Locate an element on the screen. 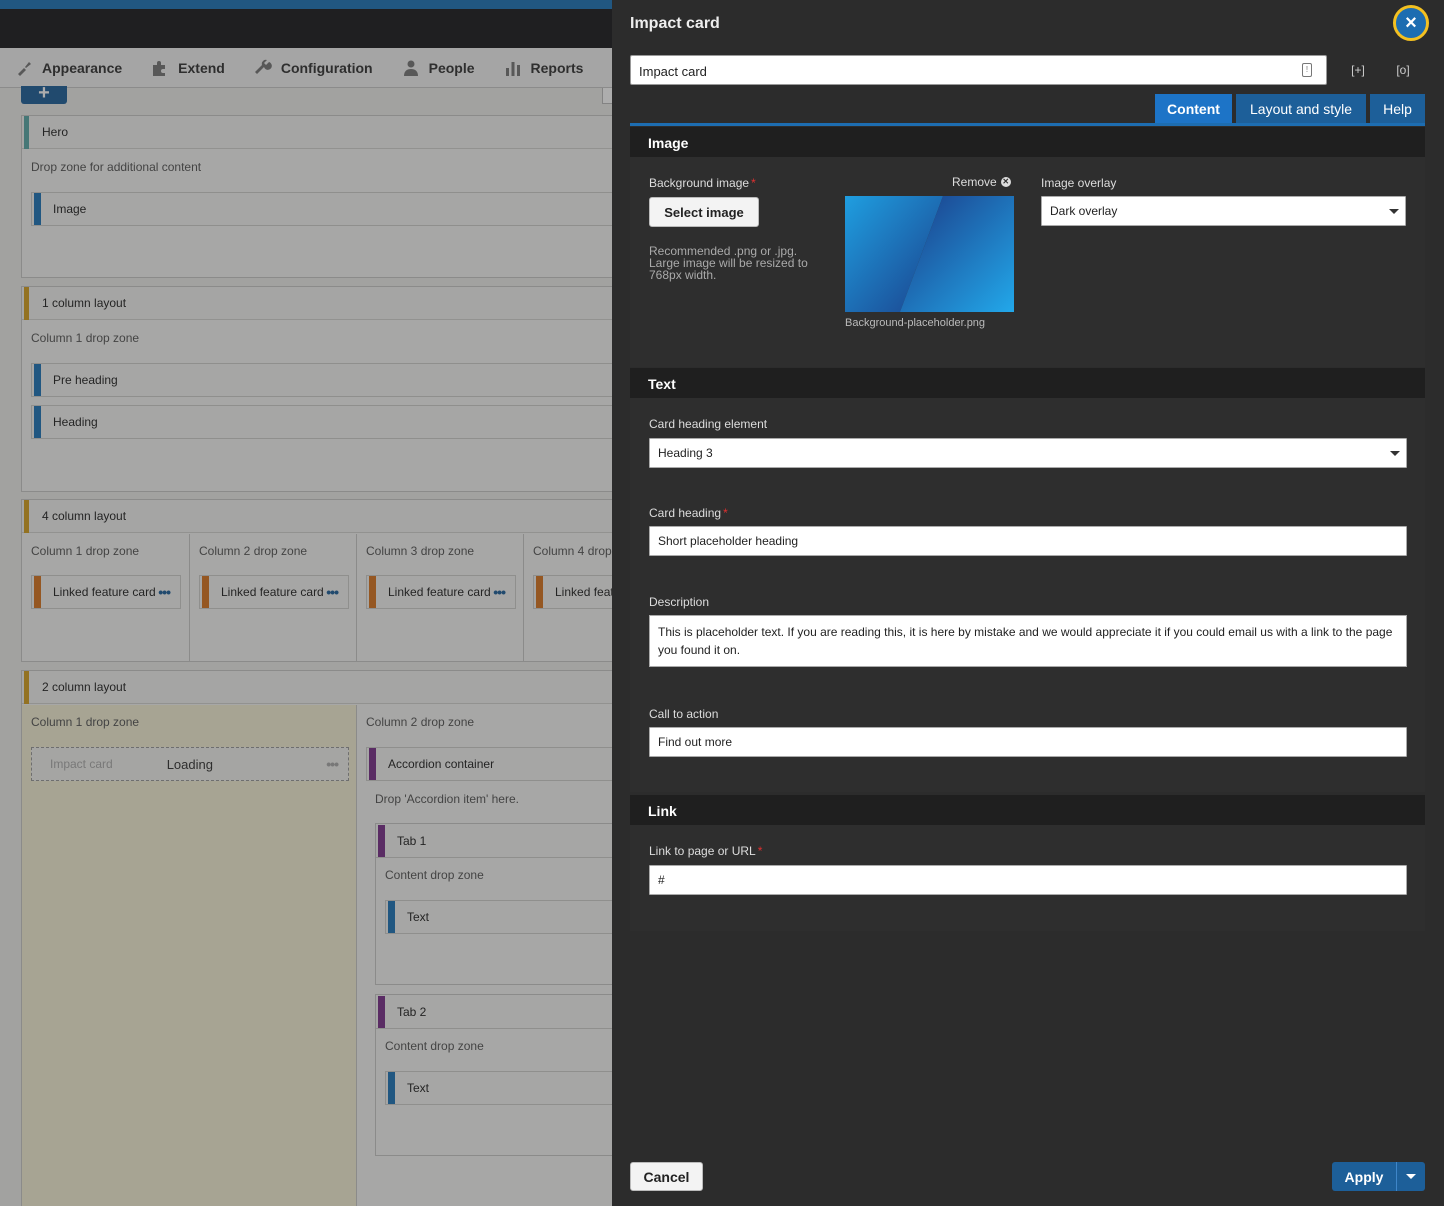 Image resolution: width=1444 pixels, height=1206 pixels. link-label: Link to page or URL * is located at coordinates (705, 851).